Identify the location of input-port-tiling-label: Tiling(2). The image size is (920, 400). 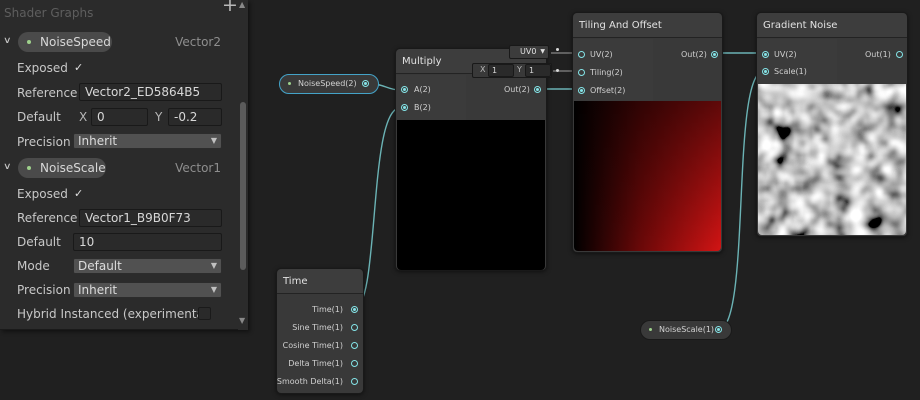
(606, 72).